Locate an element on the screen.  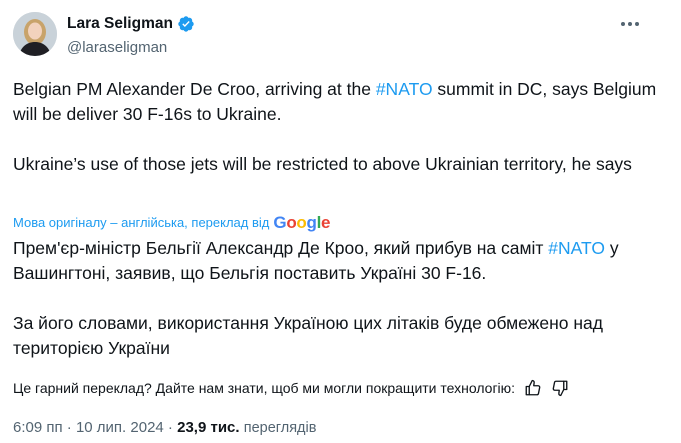
google-logo-letter: g is located at coordinates (311, 222).